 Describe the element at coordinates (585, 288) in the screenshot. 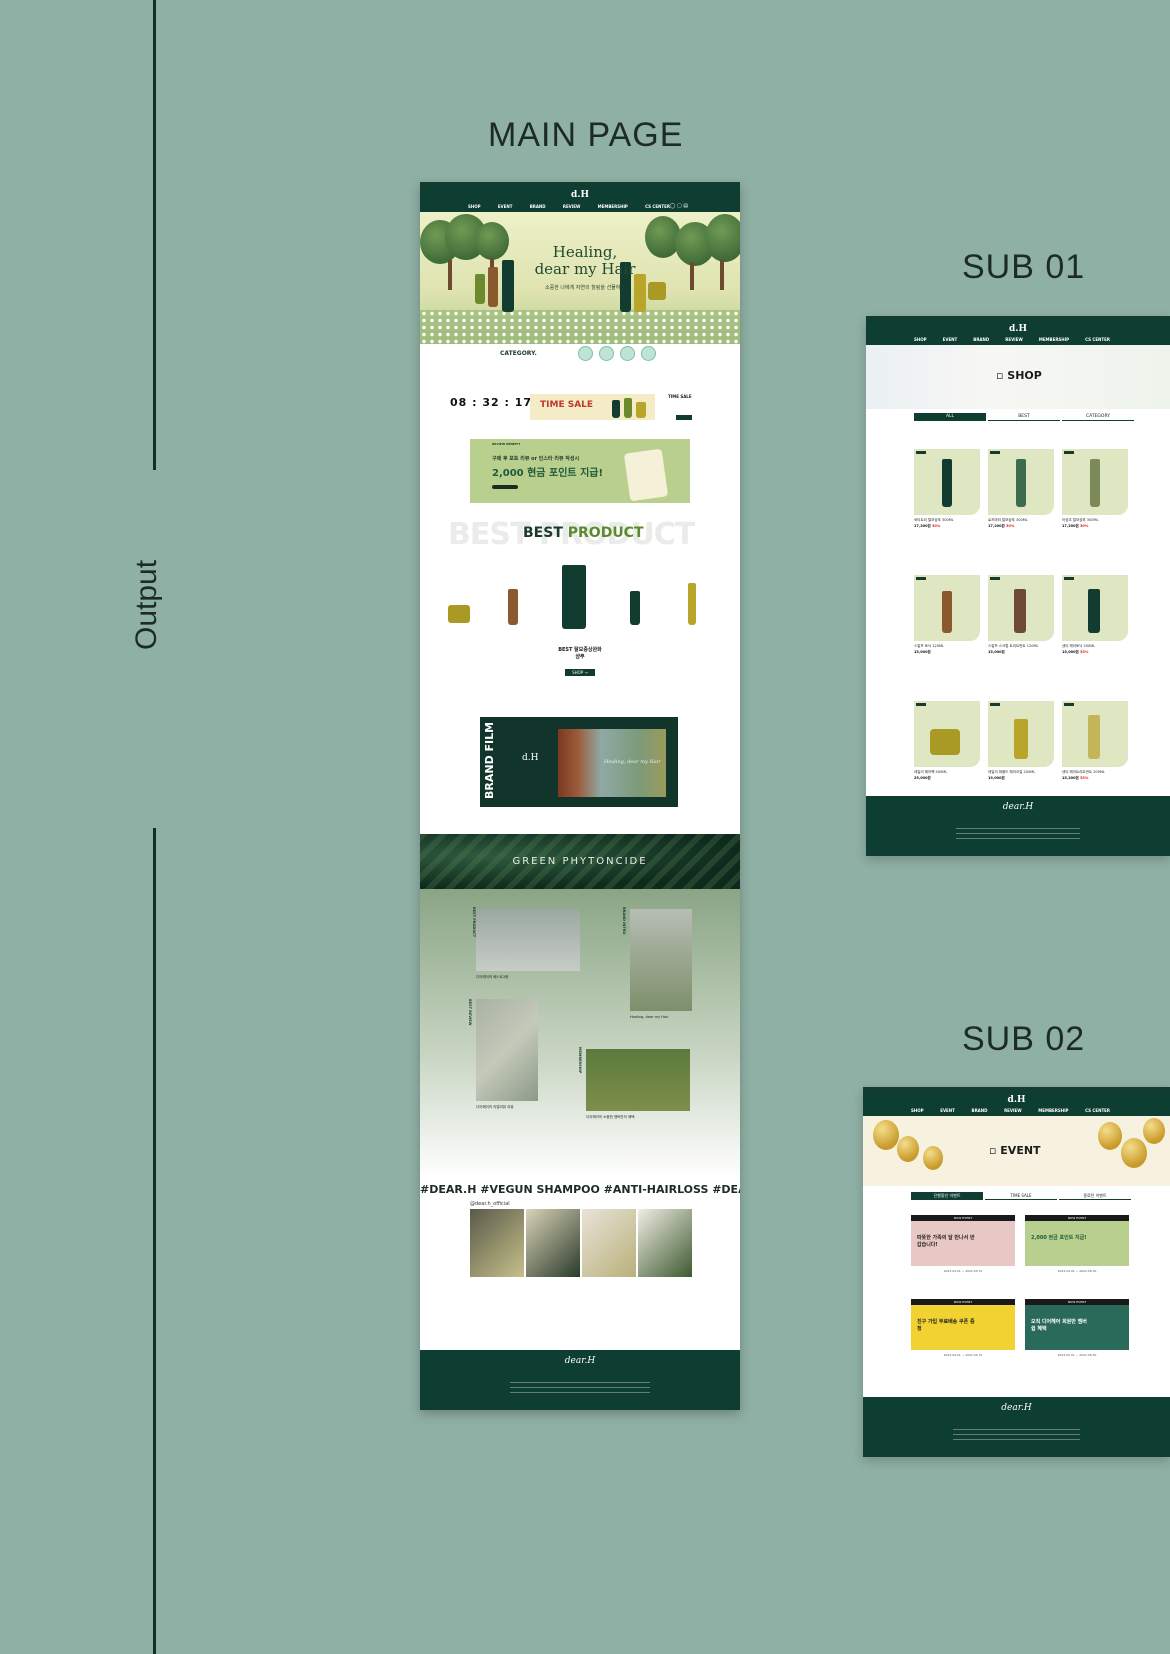

I see `hero-subtitle: 소중한 나에게 자연의 힐링을 선물하다` at that location.